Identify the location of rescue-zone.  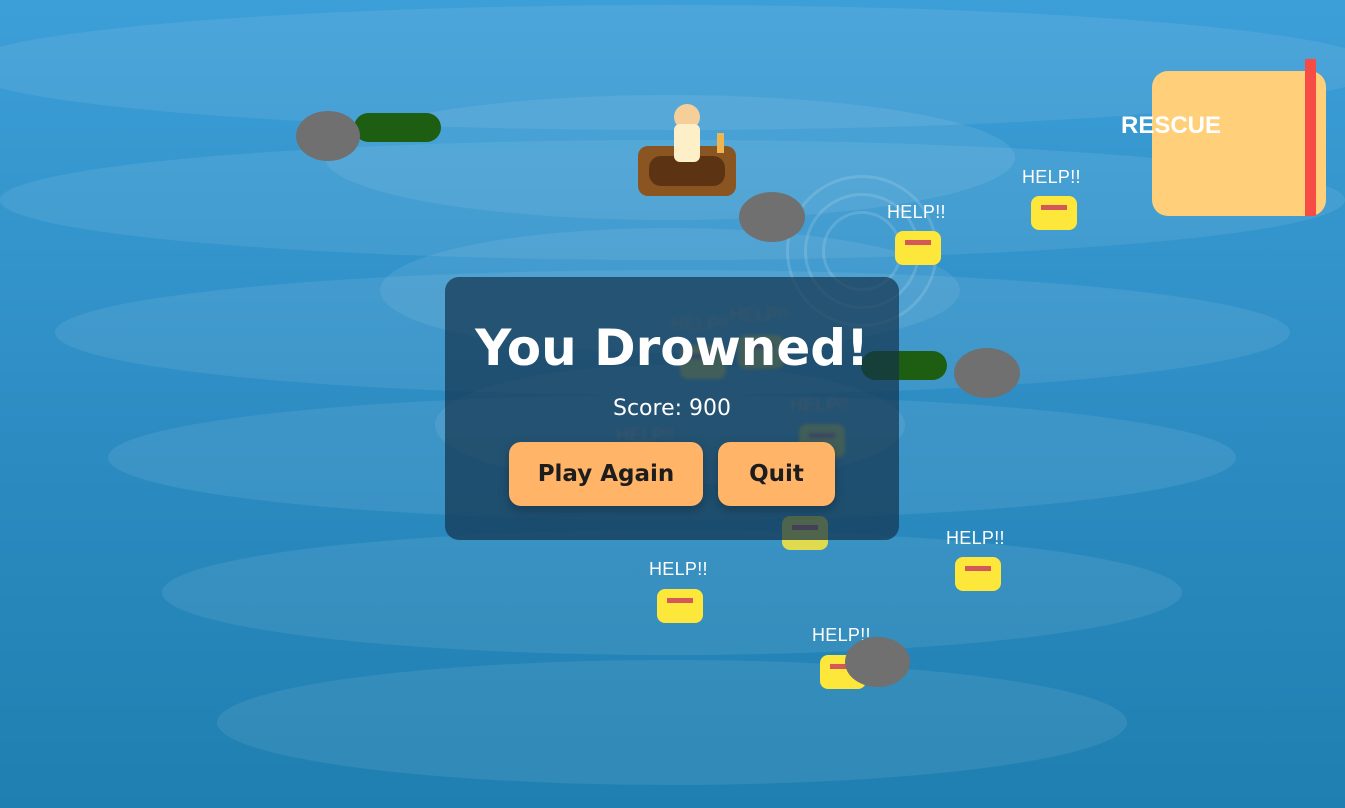
(1239, 143).